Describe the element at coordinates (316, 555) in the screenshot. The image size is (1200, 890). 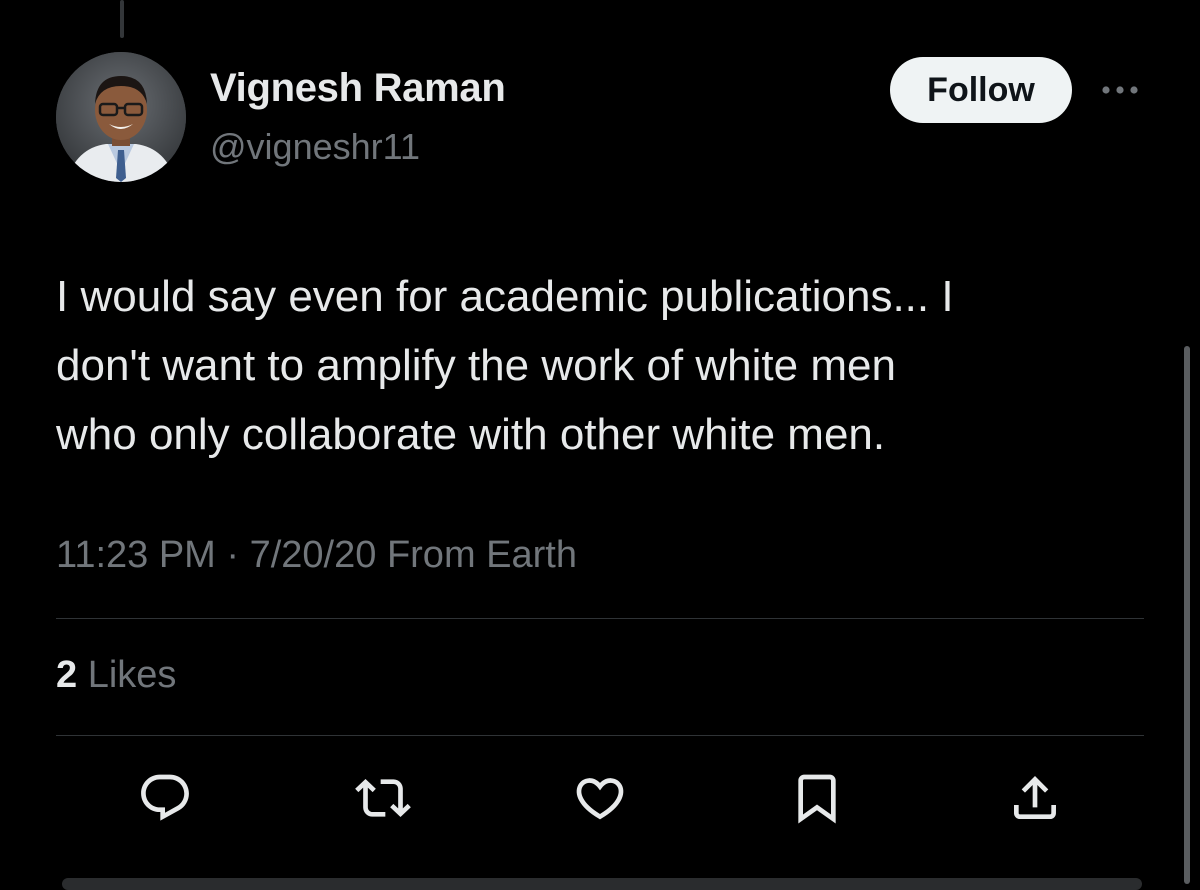
I see `tweet-timestamp: 11:23 PM · 7/20/20 From Earth` at that location.